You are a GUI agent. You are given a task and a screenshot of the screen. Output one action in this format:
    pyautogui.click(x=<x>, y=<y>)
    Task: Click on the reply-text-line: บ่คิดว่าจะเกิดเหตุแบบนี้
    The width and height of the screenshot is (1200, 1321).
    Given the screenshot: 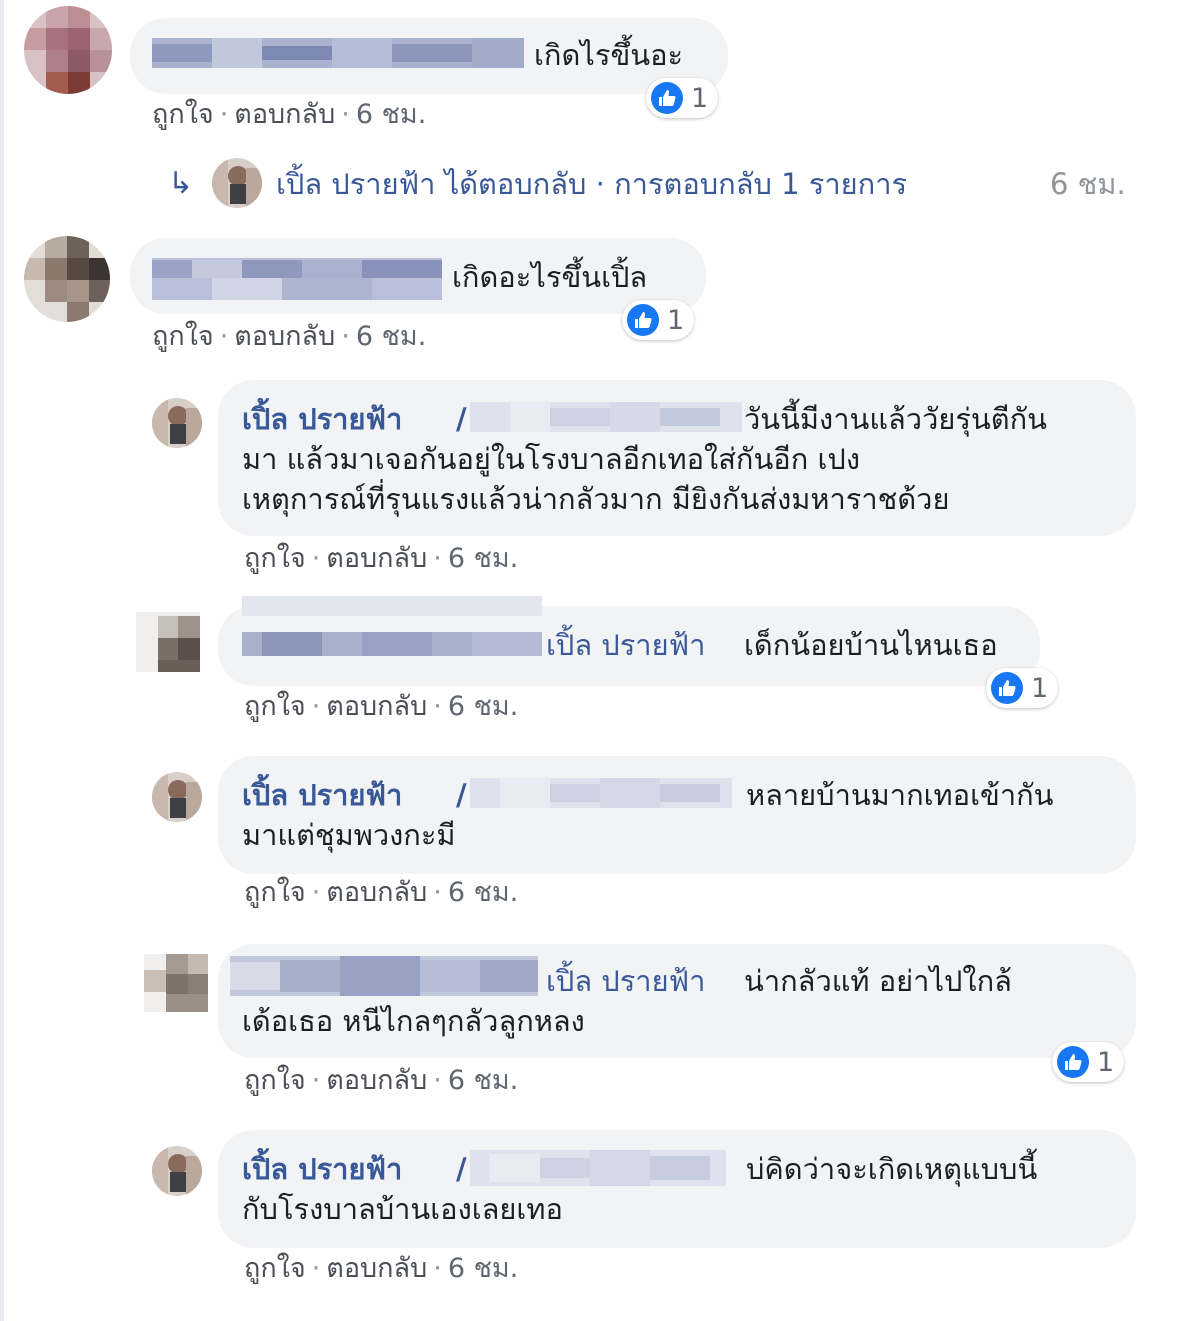 What is the action you would take?
    pyautogui.click(x=892, y=1169)
    